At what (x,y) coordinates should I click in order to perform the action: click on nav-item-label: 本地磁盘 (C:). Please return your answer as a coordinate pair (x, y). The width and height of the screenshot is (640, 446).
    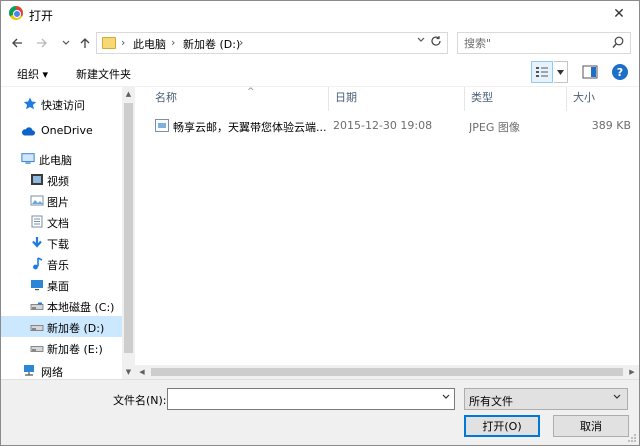
    Looking at the image, I should click on (81, 307).